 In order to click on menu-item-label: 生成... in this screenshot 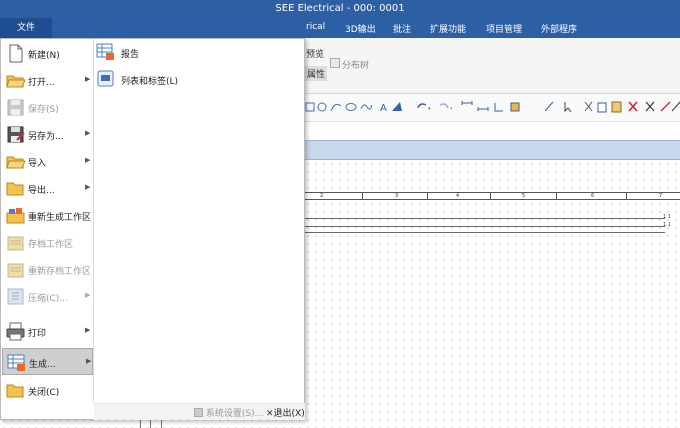, I will do `click(42, 365)`.